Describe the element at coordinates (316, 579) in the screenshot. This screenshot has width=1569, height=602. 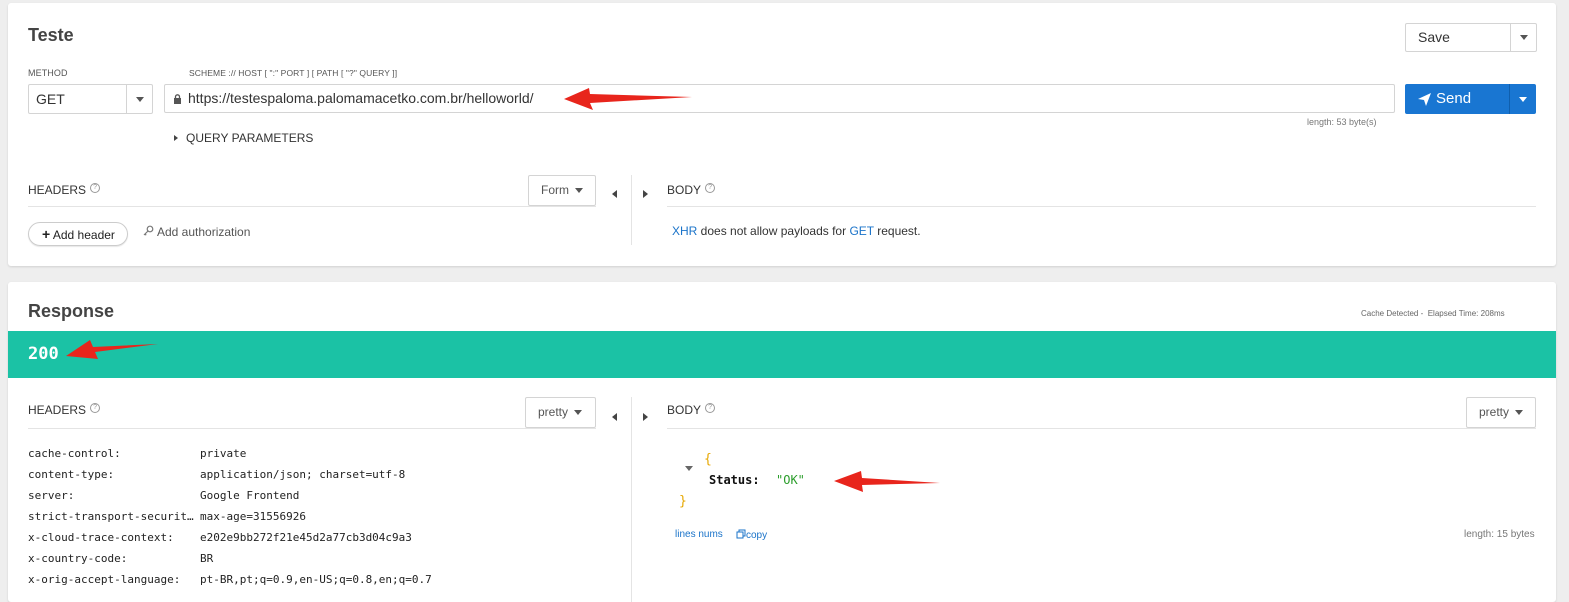
I see `header-value: pt-BR,pt;q=0.9,en-US;q=0.8,en;q=0.7` at that location.